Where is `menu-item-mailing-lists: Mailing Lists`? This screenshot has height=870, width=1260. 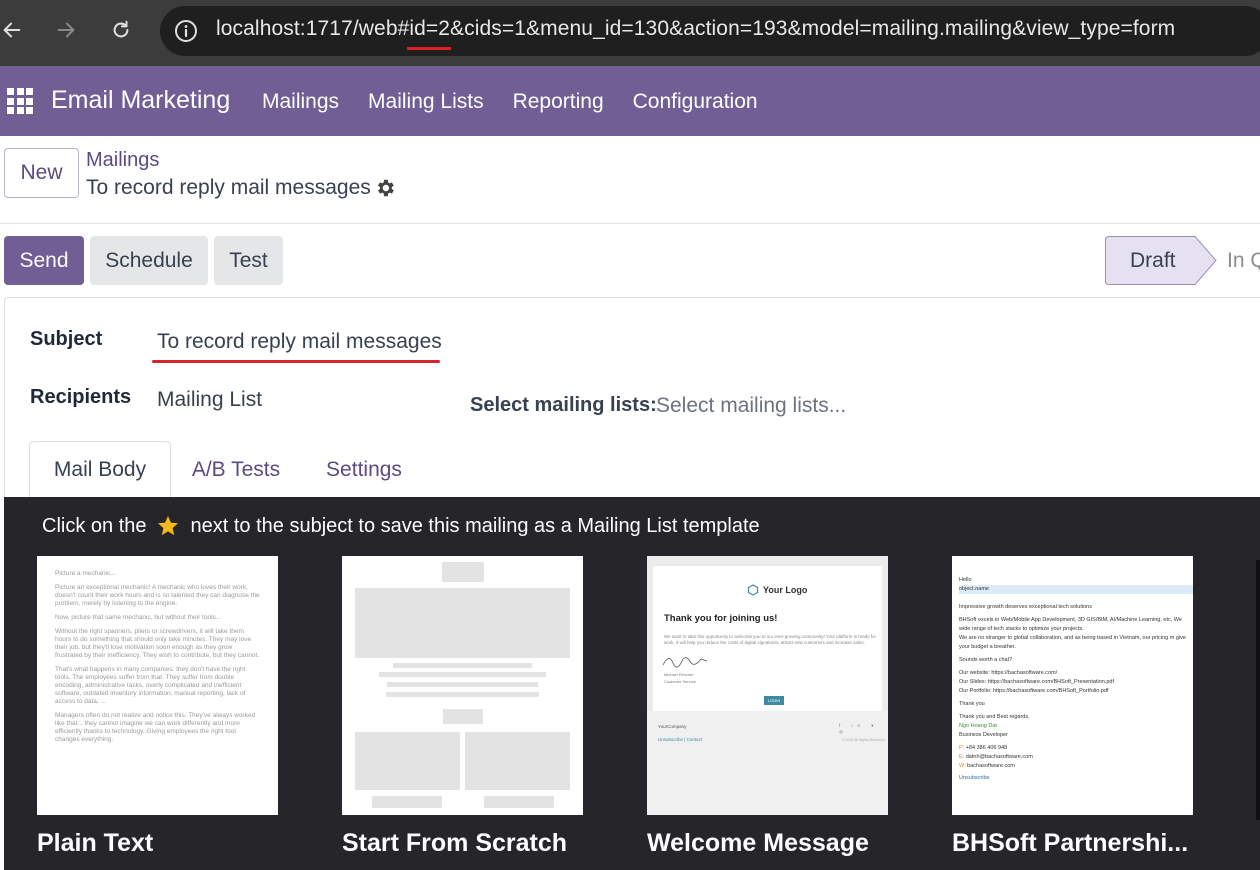
menu-item-mailing-lists: Mailing Lists is located at coordinates (426, 102).